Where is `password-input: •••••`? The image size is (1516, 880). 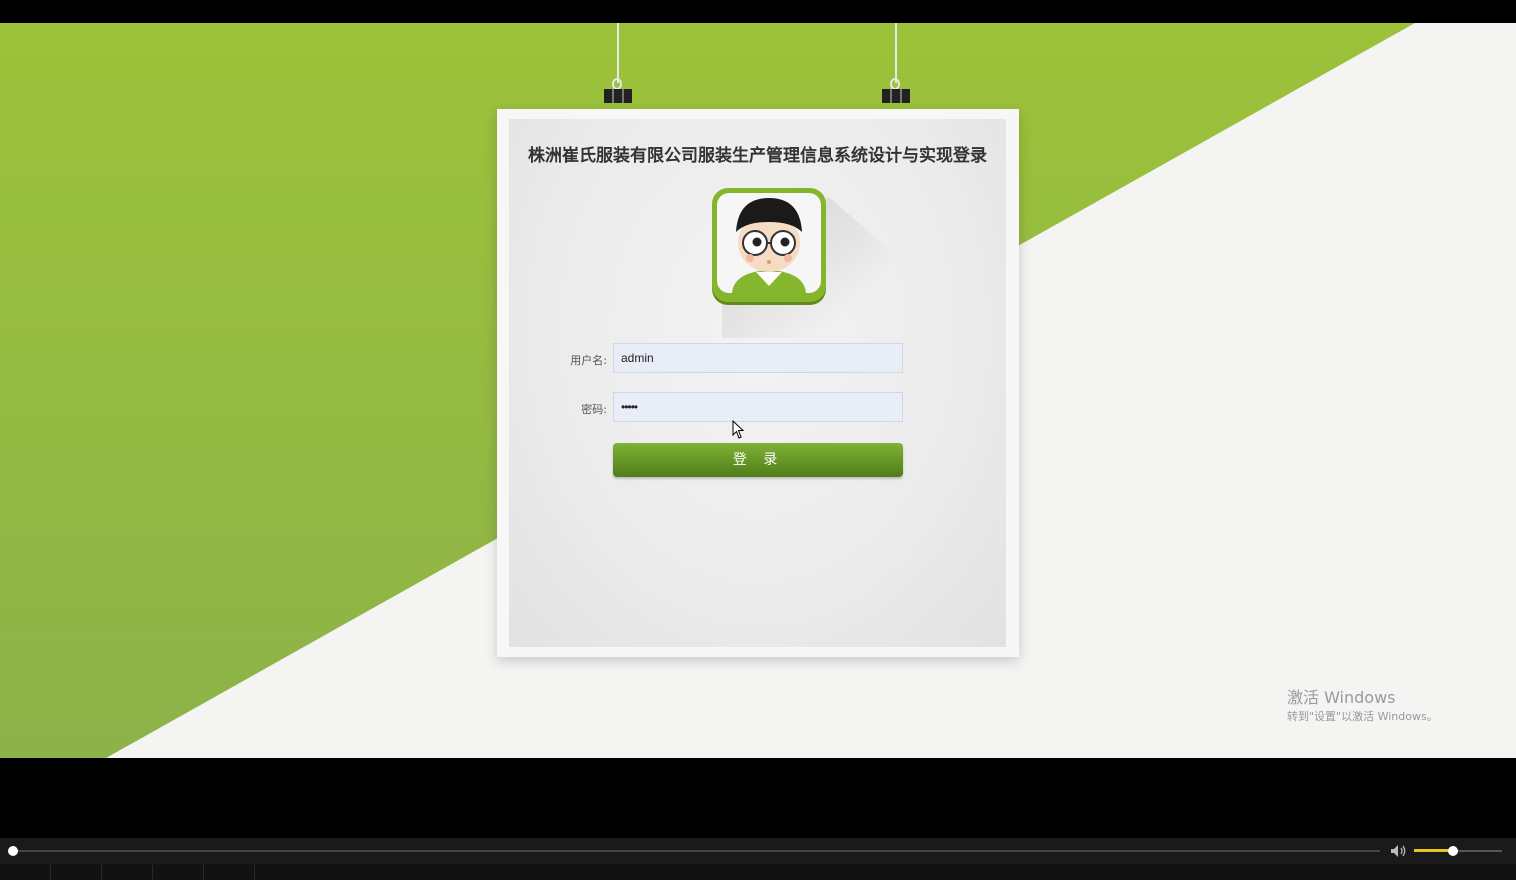
password-input: ••••• is located at coordinates (758, 407).